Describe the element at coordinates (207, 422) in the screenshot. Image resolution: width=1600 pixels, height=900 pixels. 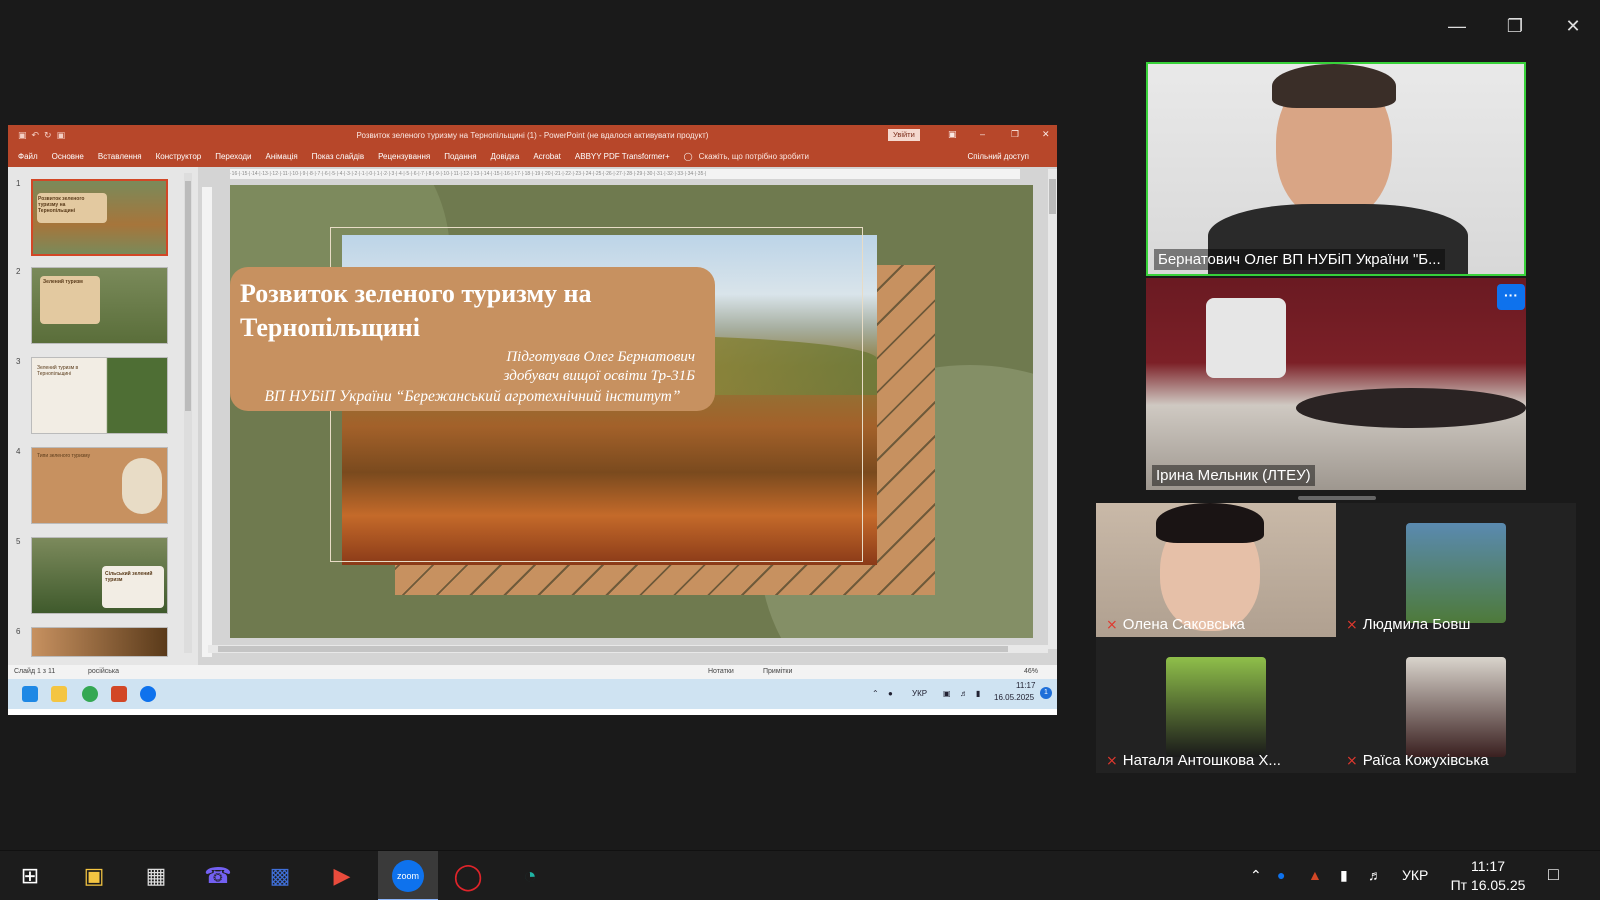
I see `vertical-ruler` at that location.